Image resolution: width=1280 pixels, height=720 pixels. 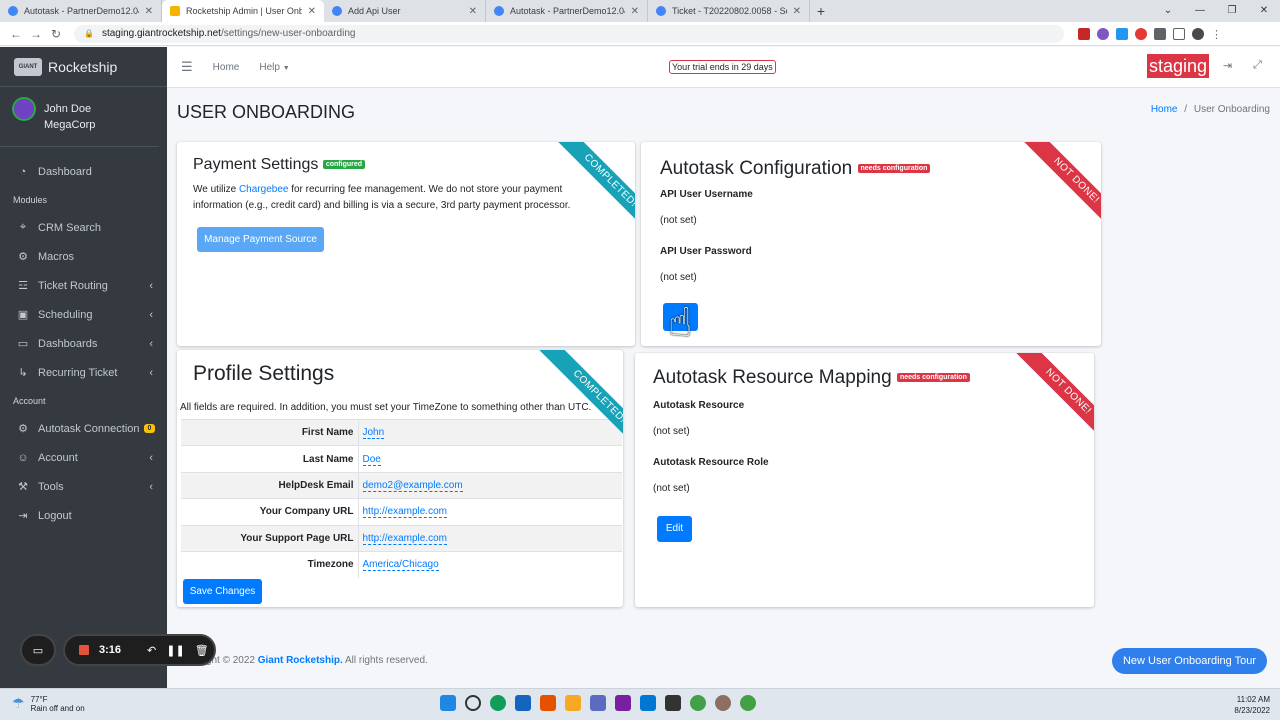 What do you see at coordinates (400, 565) in the screenshot?
I see `editable-field-value: America/Chicago` at bounding box center [400, 565].